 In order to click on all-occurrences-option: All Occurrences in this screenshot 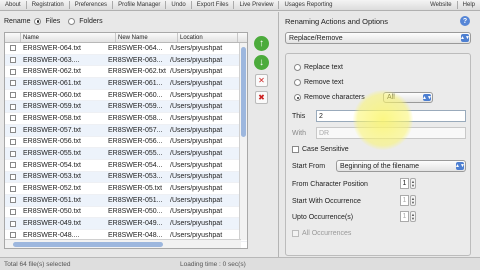, I will do `click(321, 233)`.